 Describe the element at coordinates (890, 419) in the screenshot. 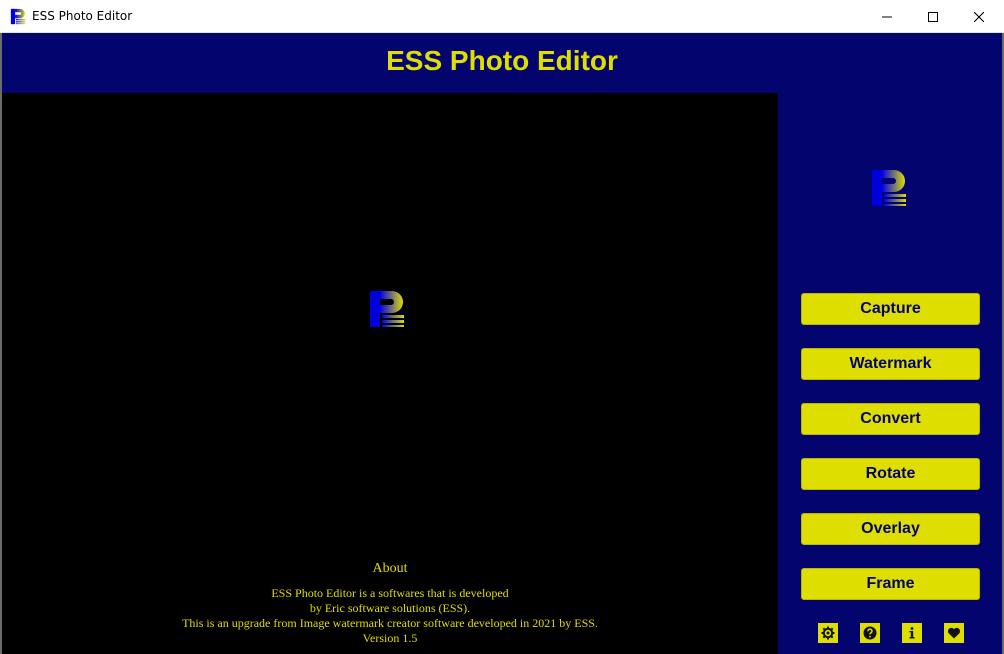

I see `convert-button: Convert` at that location.